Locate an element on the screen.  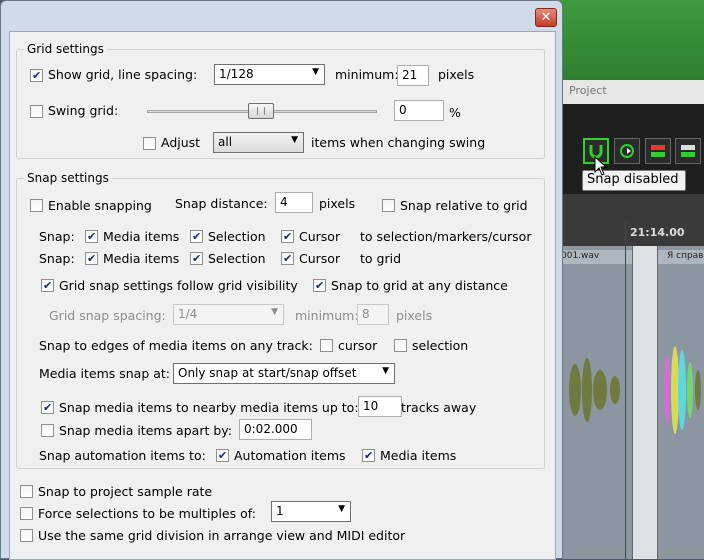
left-item-name: 001.wav is located at coordinates (580, 256).